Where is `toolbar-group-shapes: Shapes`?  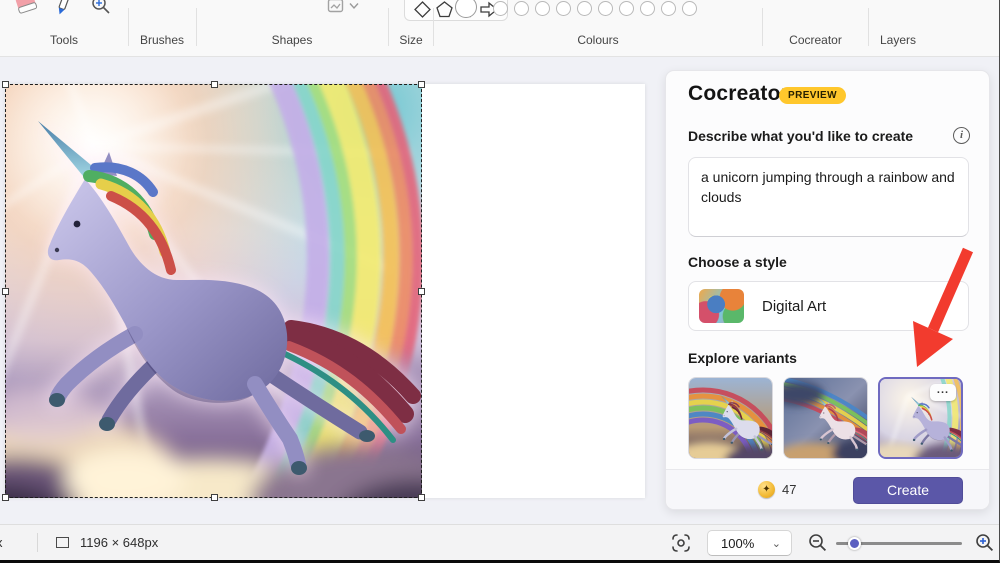
toolbar-group-shapes: Shapes is located at coordinates (352, 28).